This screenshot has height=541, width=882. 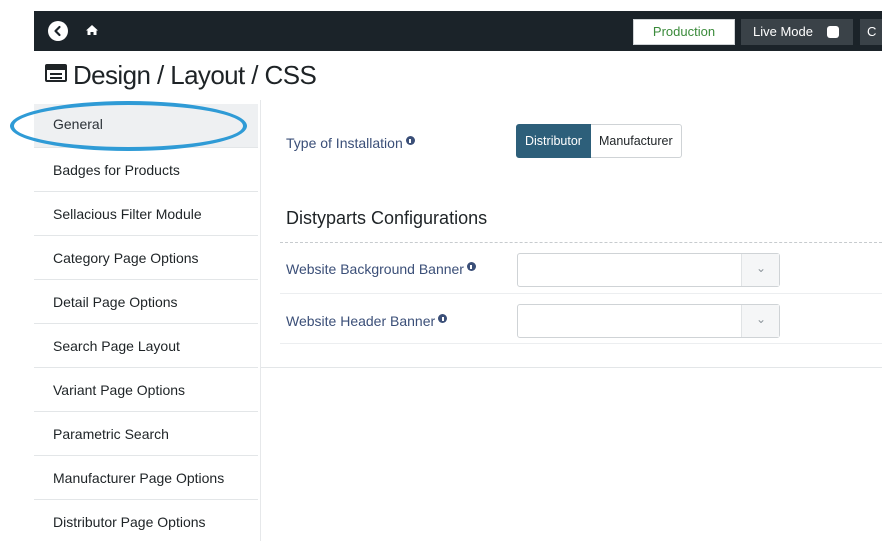 I want to click on highlight-annotation, so click(x=128, y=126).